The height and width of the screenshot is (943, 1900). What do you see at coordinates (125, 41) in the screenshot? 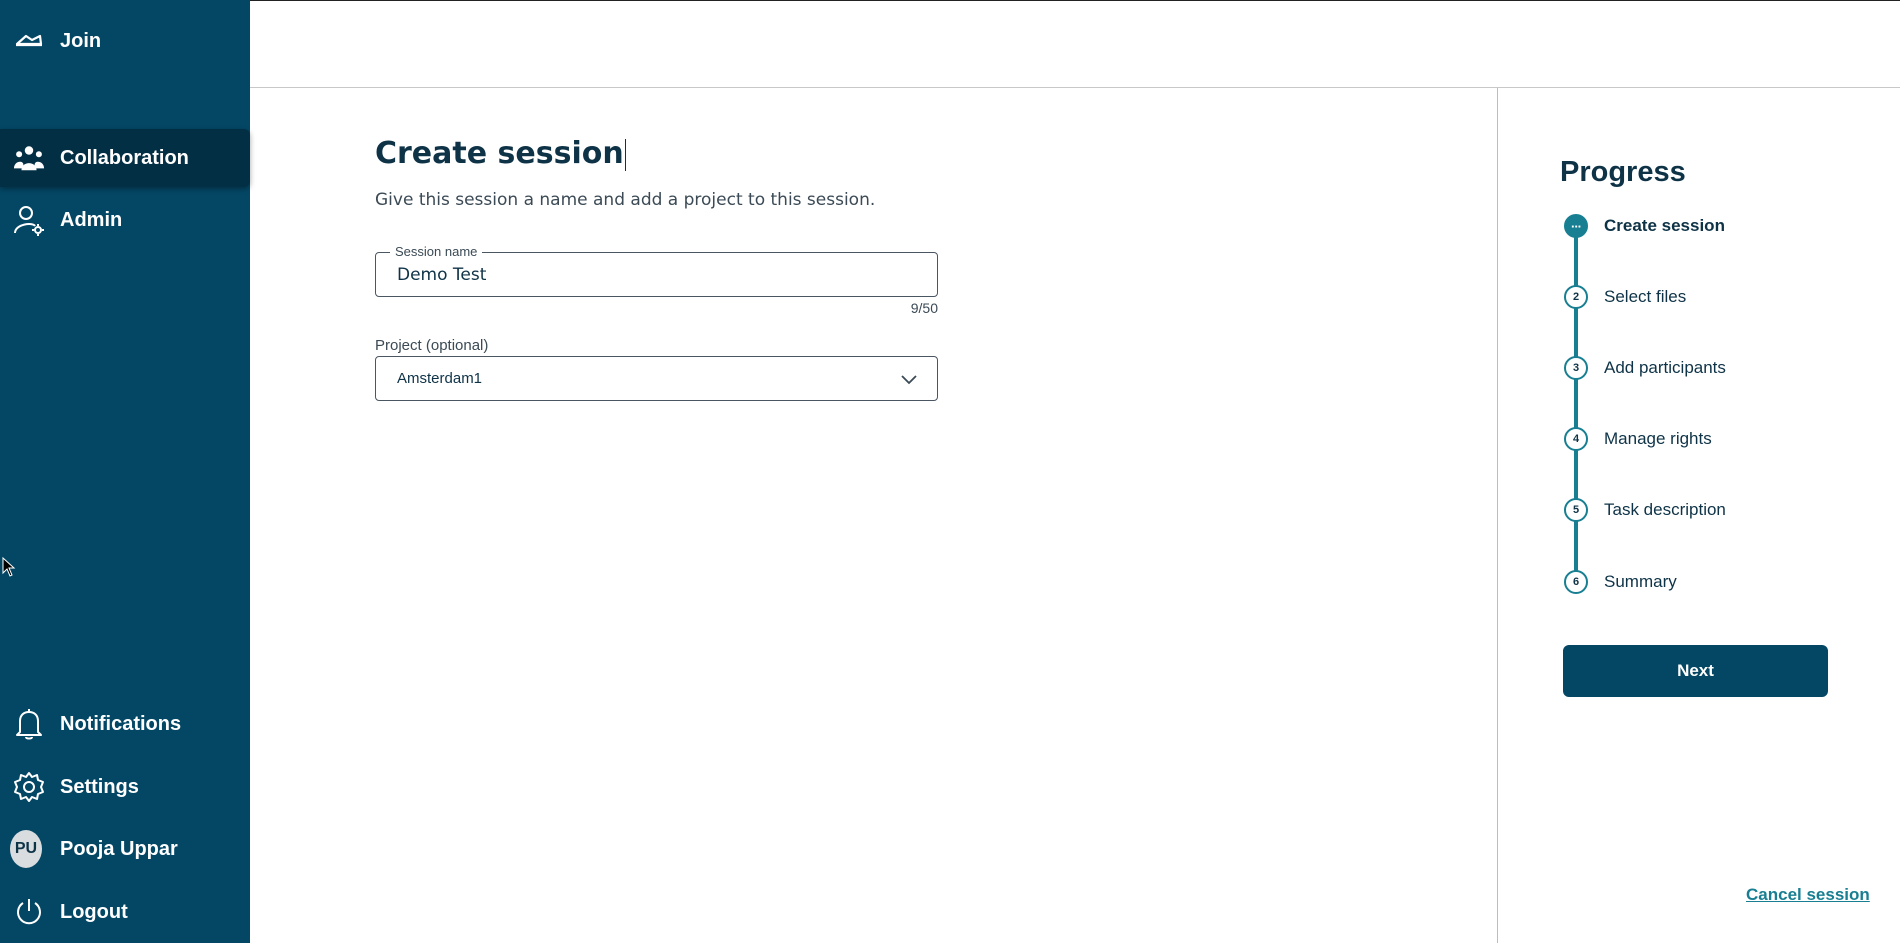
I see `sidebar-item-join: Join` at bounding box center [125, 41].